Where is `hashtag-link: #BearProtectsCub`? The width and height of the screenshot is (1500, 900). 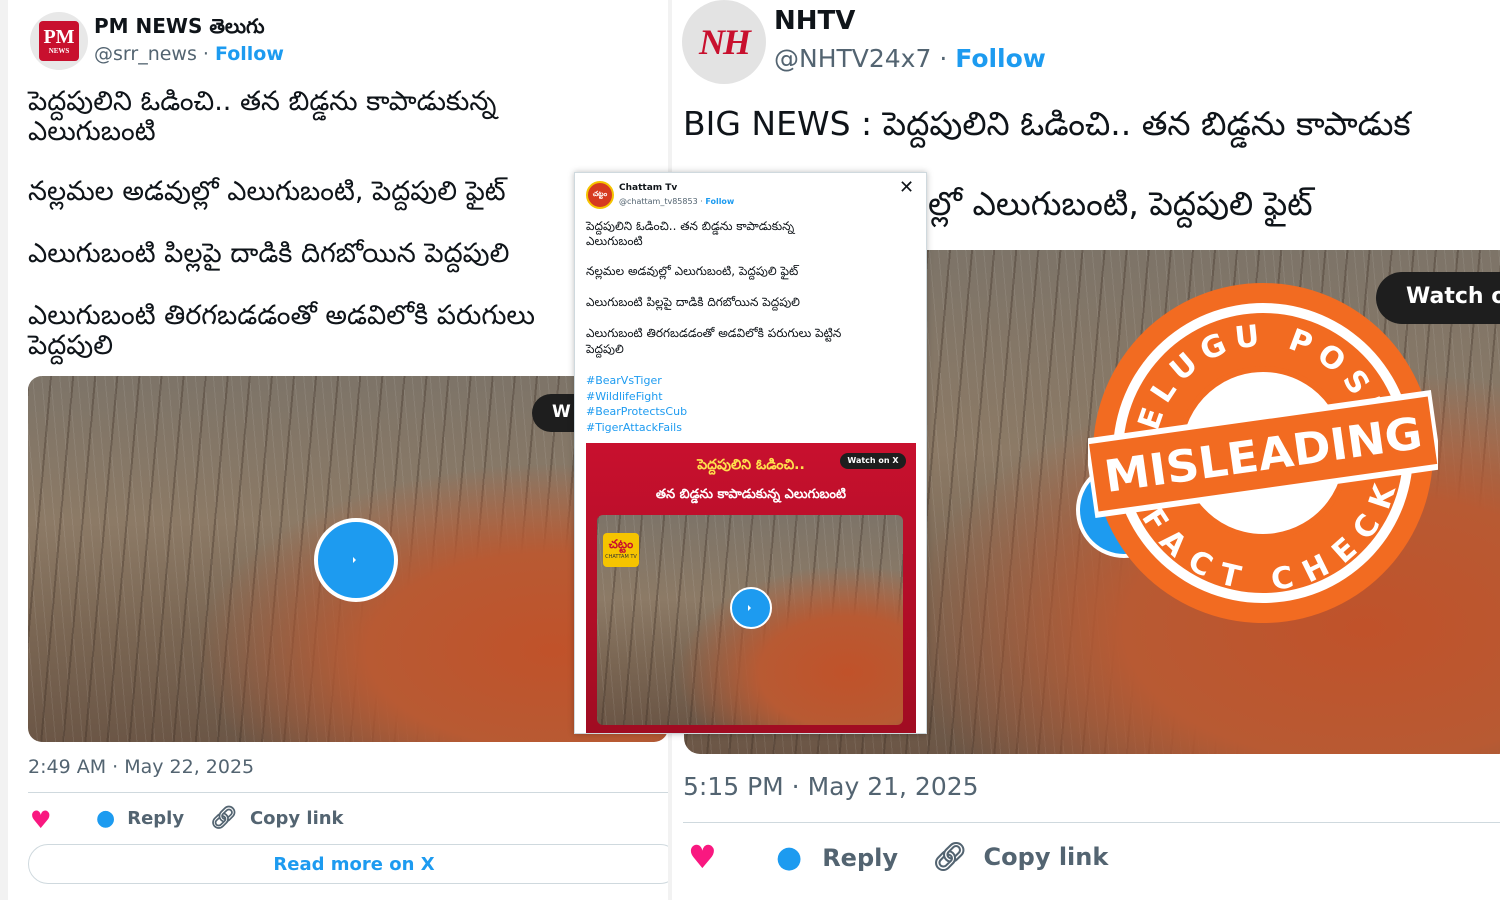 hashtag-link: #BearProtectsCub is located at coordinates (636, 412).